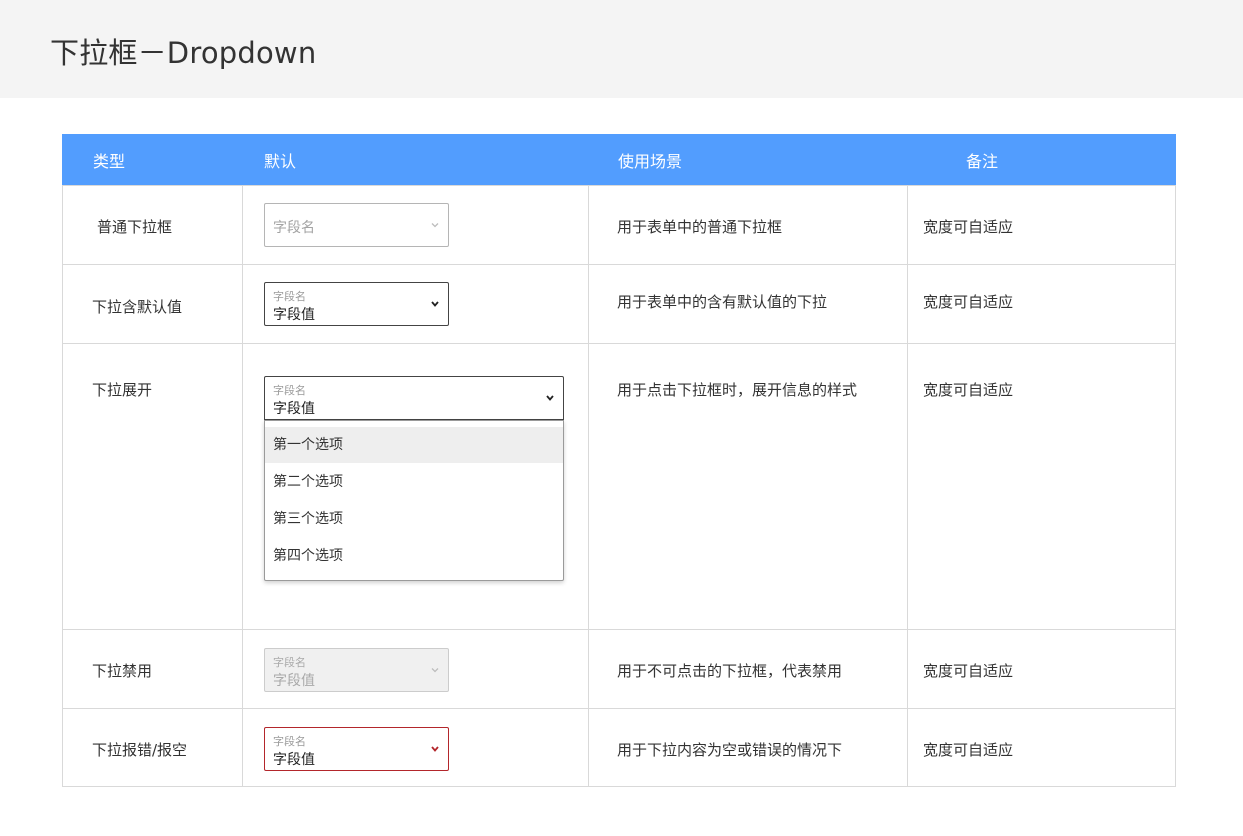 Image resolution: width=1243 pixels, height=836 pixels. What do you see at coordinates (414, 482) in the screenshot?
I see `dropdown-option: 第二个选项` at bounding box center [414, 482].